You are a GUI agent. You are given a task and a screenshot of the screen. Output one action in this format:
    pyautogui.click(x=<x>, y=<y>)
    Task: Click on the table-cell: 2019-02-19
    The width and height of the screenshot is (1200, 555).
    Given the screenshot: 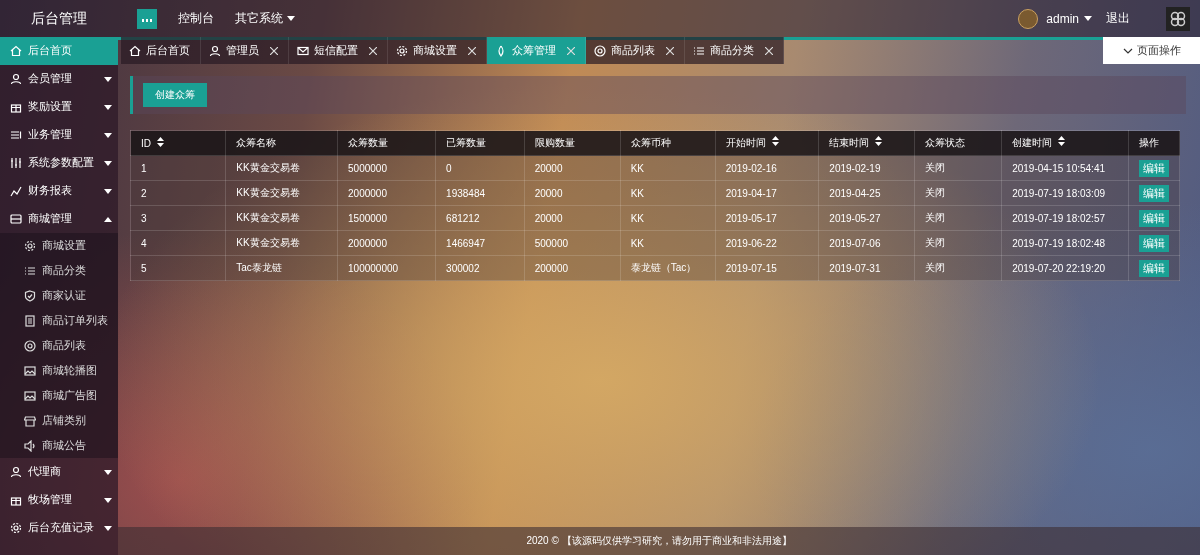 What is the action you would take?
    pyautogui.click(x=866, y=168)
    